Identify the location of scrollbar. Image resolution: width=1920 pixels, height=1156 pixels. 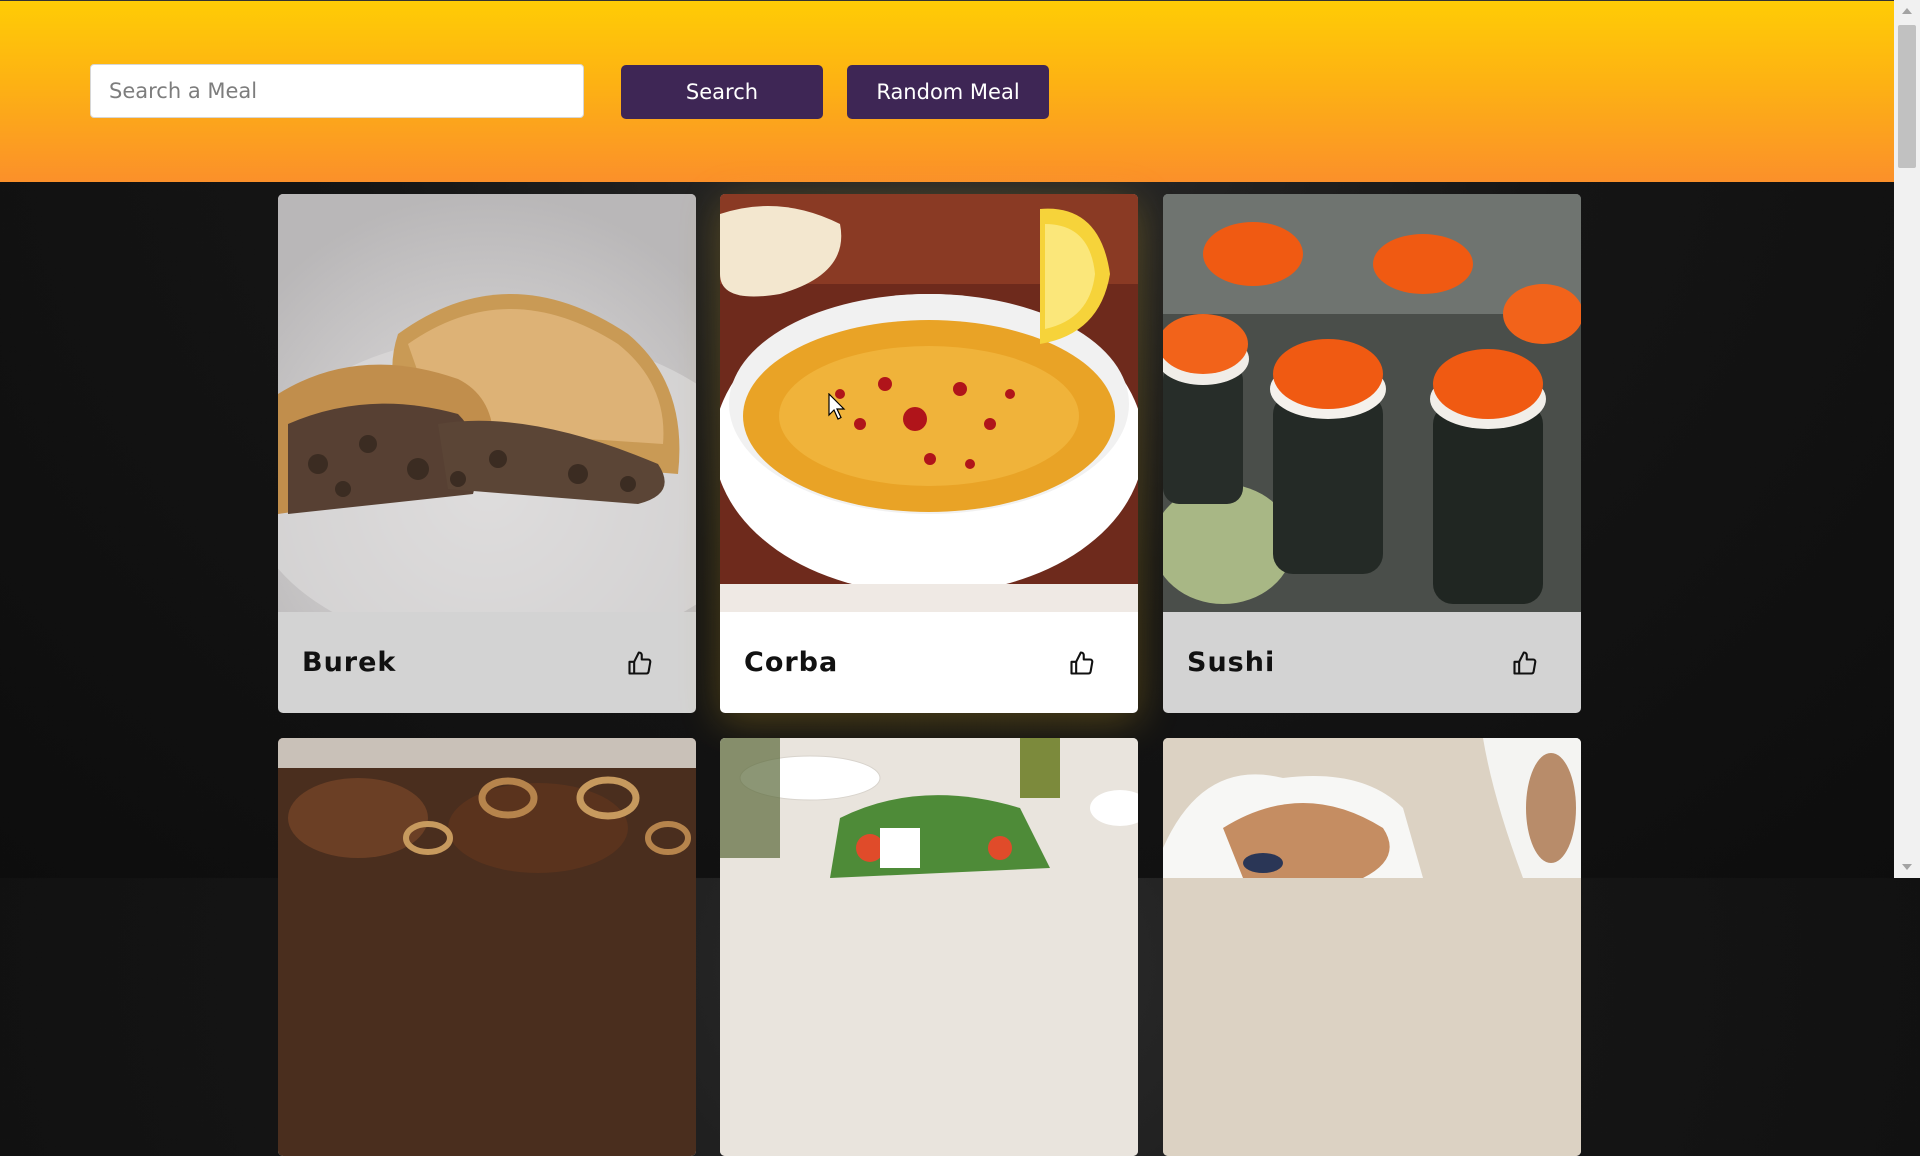
(1907, 439).